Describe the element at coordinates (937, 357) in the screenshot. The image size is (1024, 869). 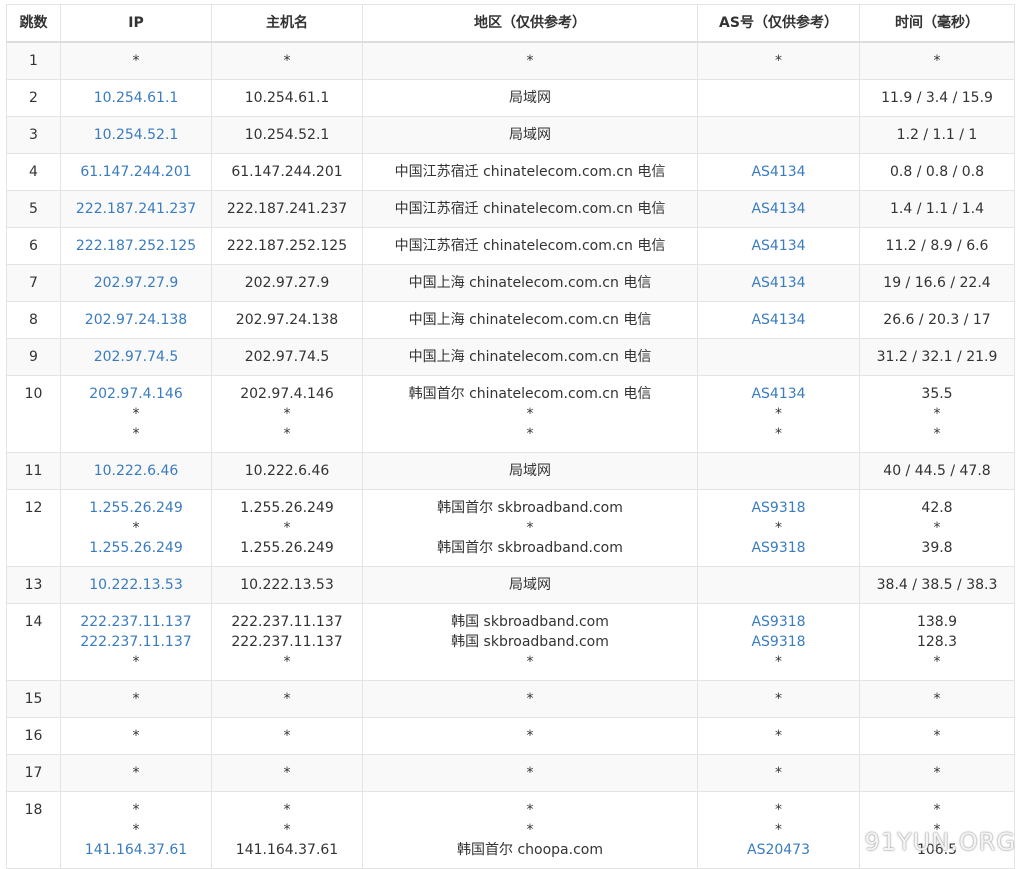
I see `time-value: 31.2 / 32.1 / 21.9` at that location.